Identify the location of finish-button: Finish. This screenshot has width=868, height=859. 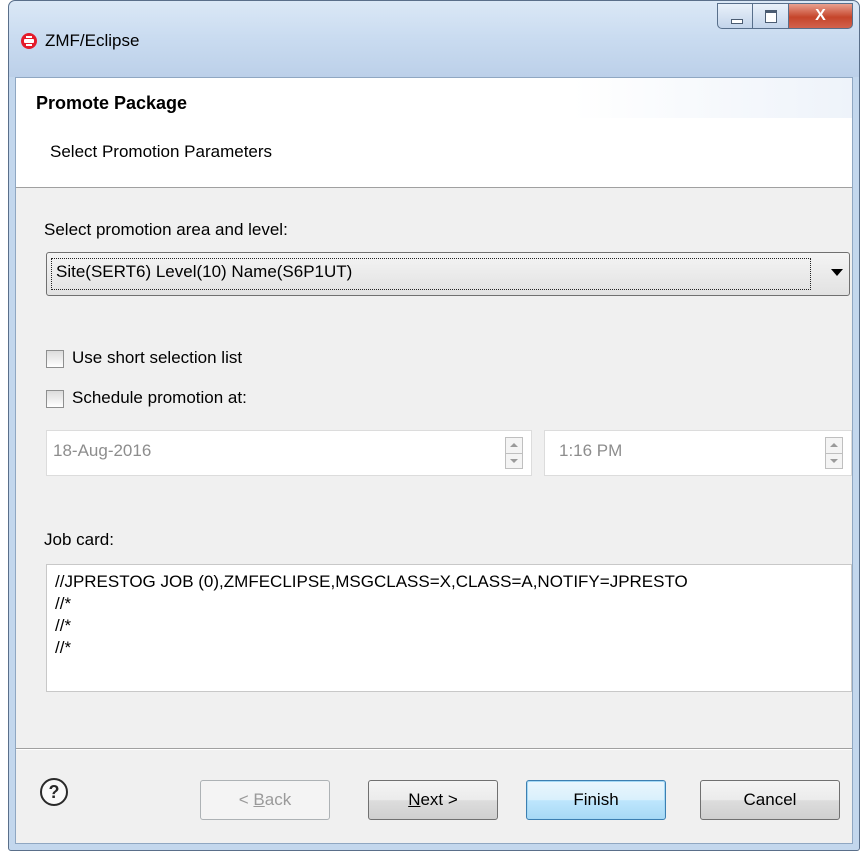
(596, 800).